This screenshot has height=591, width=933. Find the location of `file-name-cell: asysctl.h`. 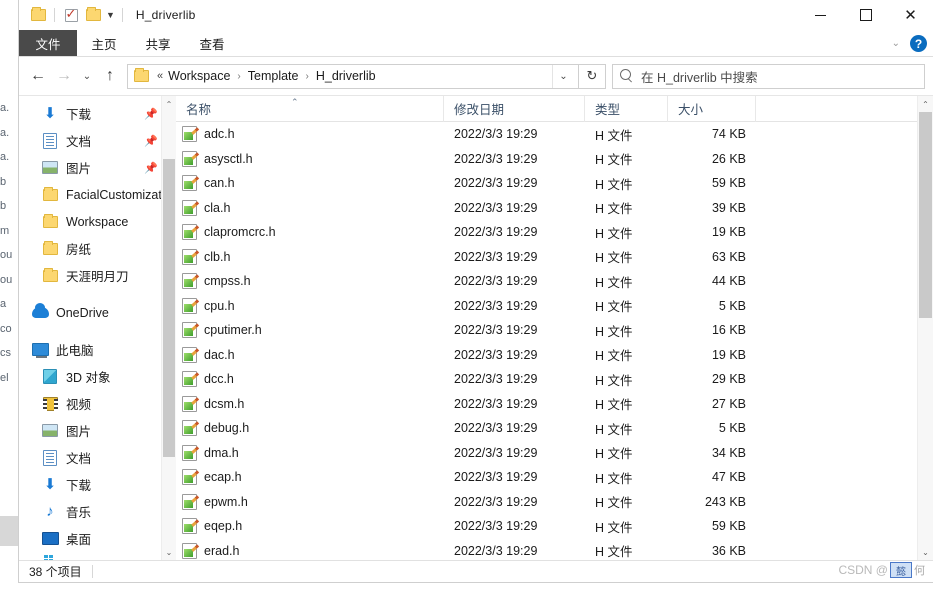

file-name-cell: asysctl.h is located at coordinates (310, 158).